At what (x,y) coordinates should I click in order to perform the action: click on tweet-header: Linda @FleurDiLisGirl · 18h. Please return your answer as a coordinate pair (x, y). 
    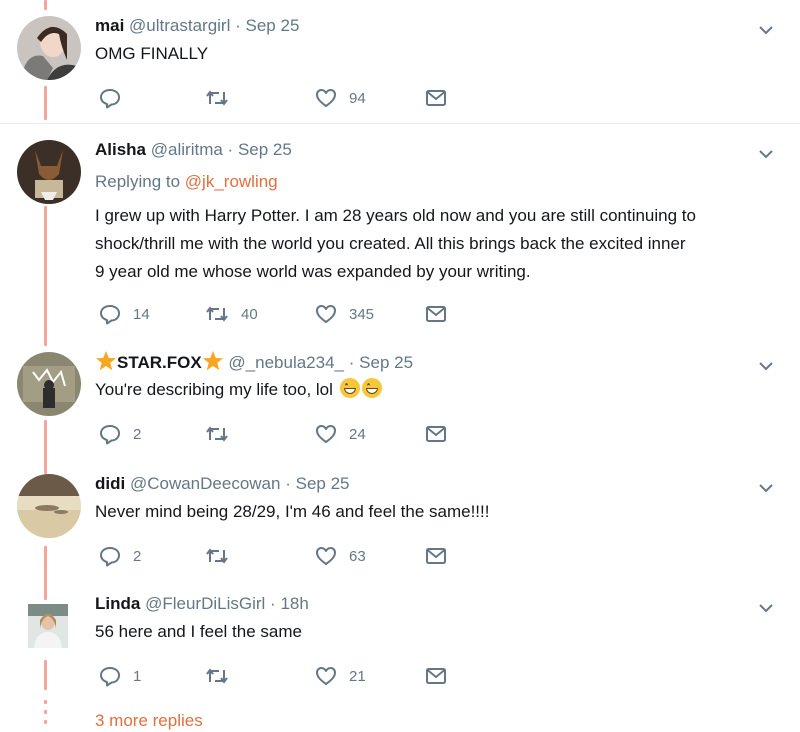
    Looking at the image, I should click on (202, 604).